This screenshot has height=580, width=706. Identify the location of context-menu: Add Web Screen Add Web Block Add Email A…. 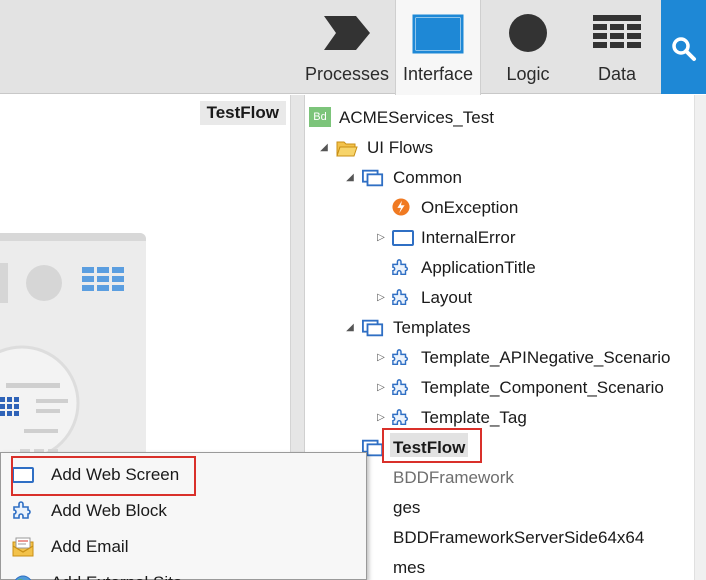
(183, 516).